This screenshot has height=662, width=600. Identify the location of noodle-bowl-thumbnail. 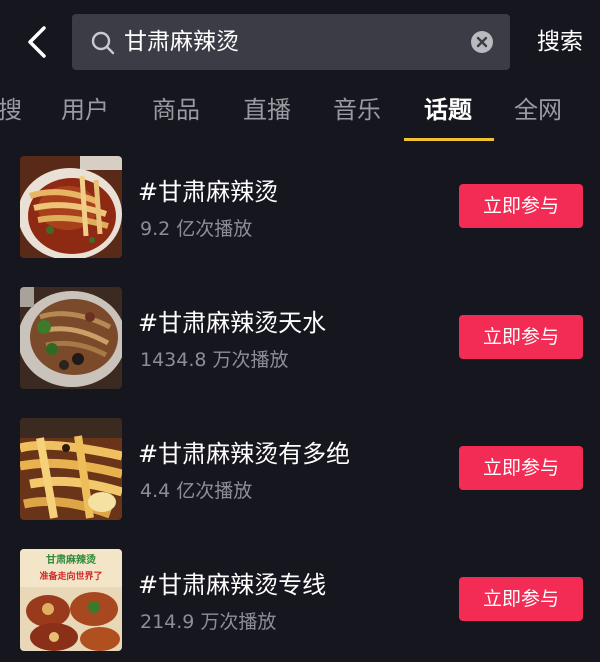
(71, 207).